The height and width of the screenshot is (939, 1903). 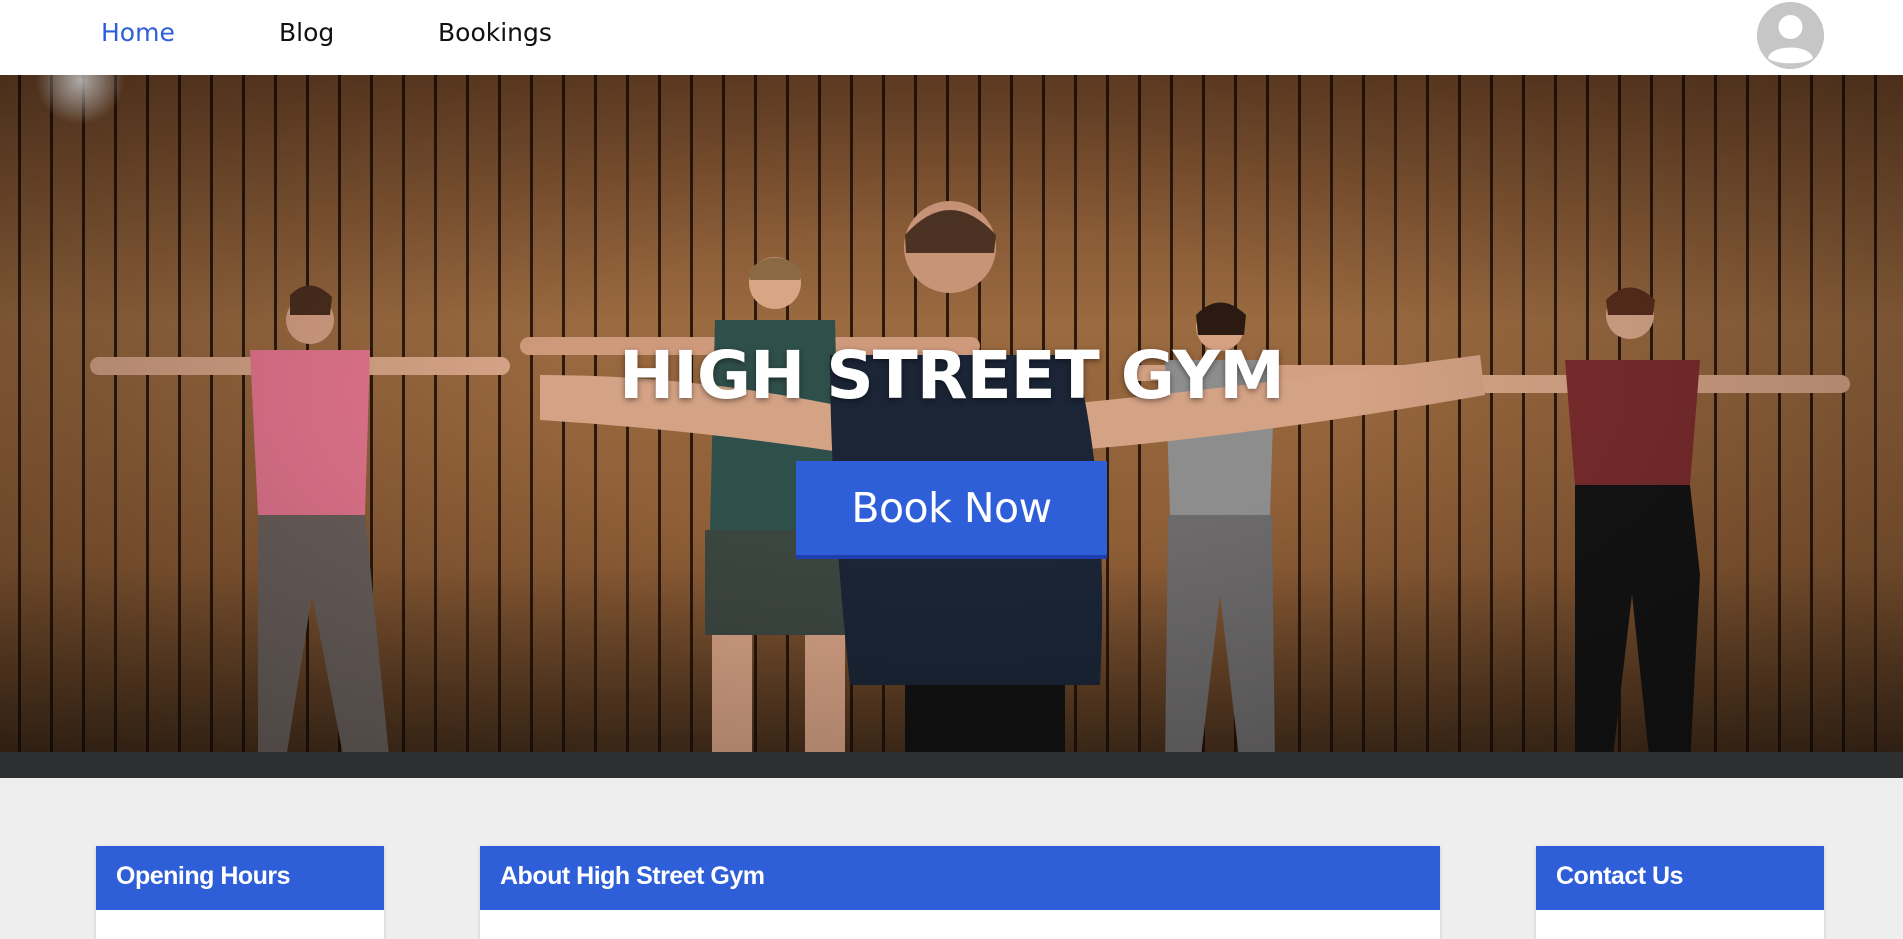 I want to click on about-card: About High Street Gym, so click(x=960, y=892).